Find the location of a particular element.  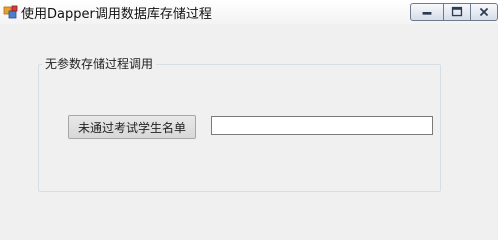

title-bar: 使用Dapper调用数据库存储过程 is located at coordinates (249, 12).